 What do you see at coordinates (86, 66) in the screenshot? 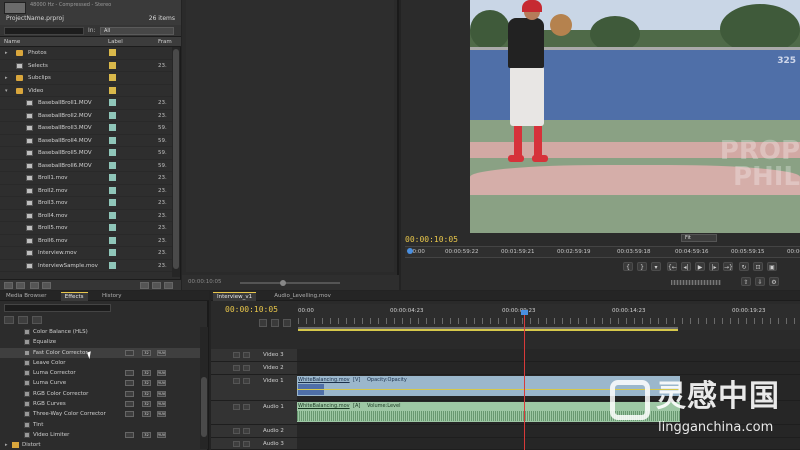
I see `project-item: Selects 23.` at bounding box center [86, 66].